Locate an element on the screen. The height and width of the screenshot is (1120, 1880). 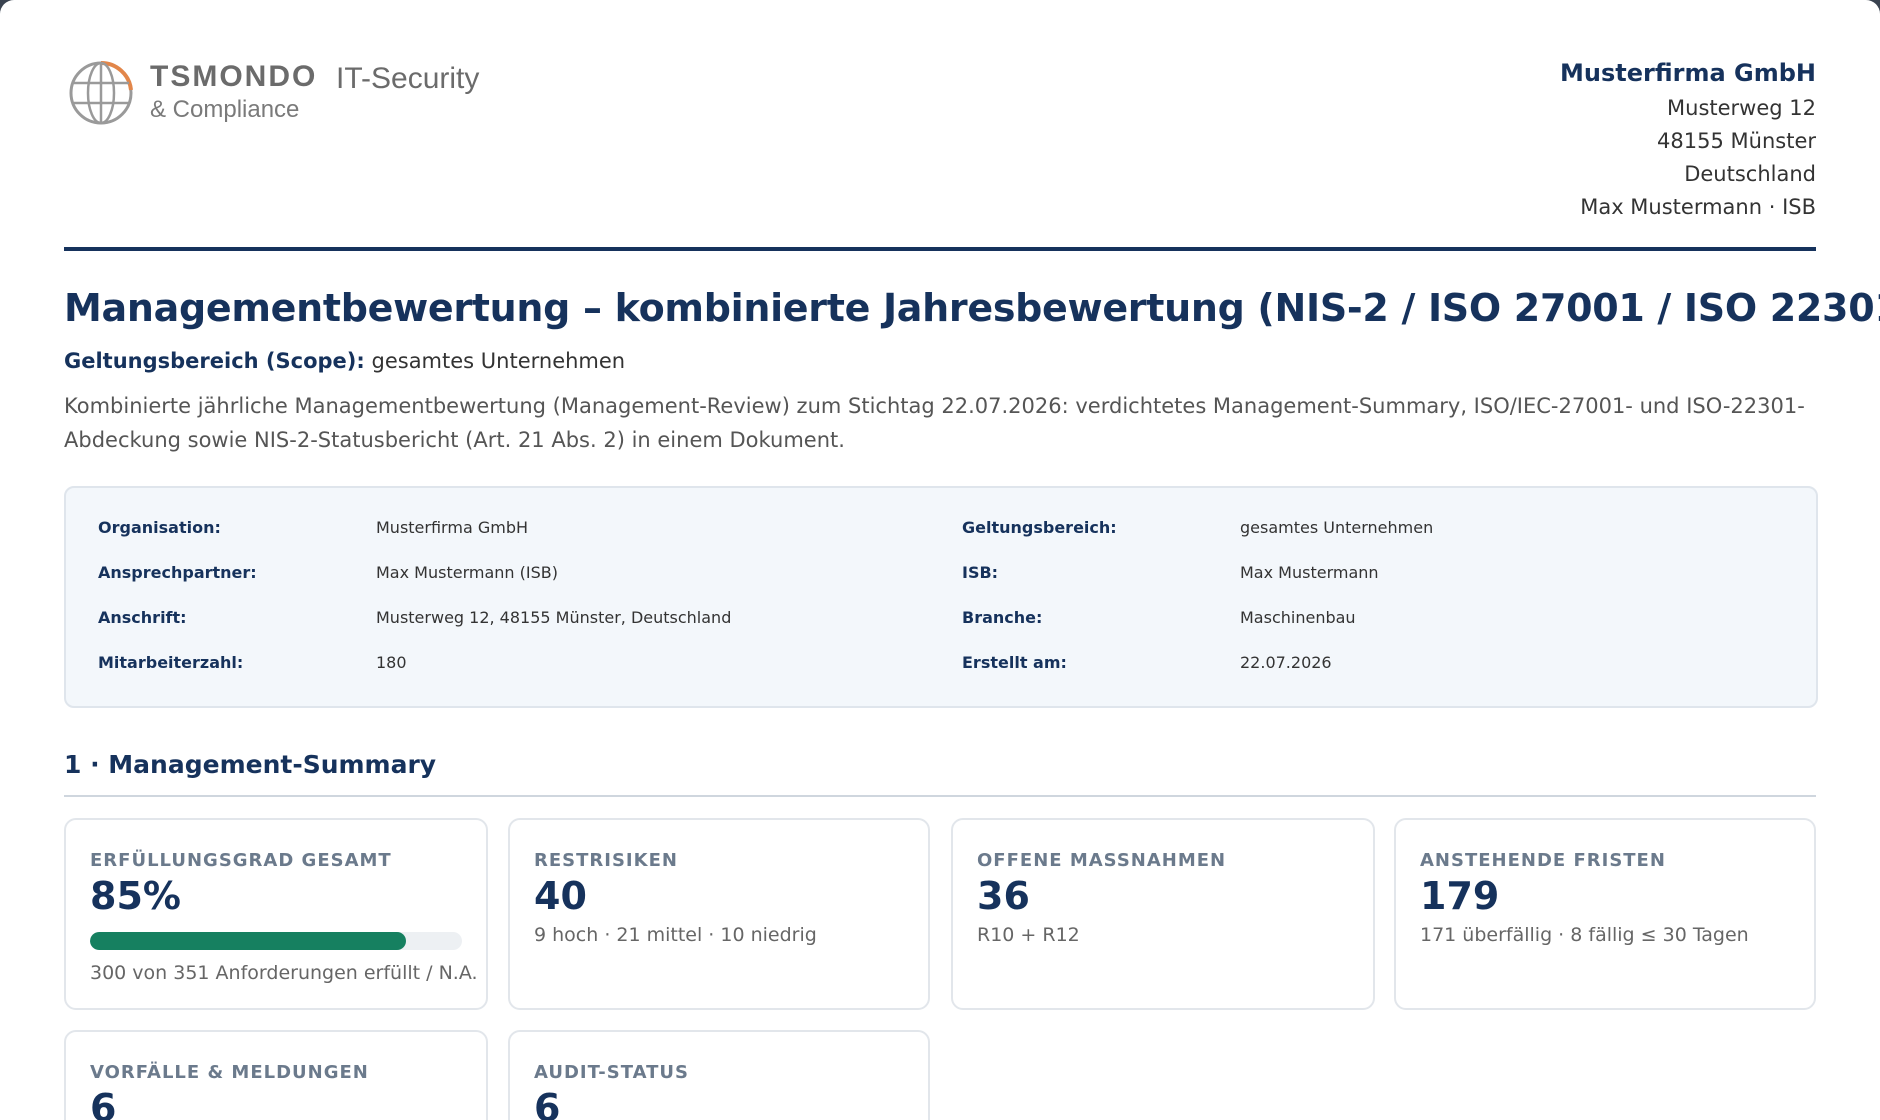
kpi-value: 36 is located at coordinates (1003, 896).